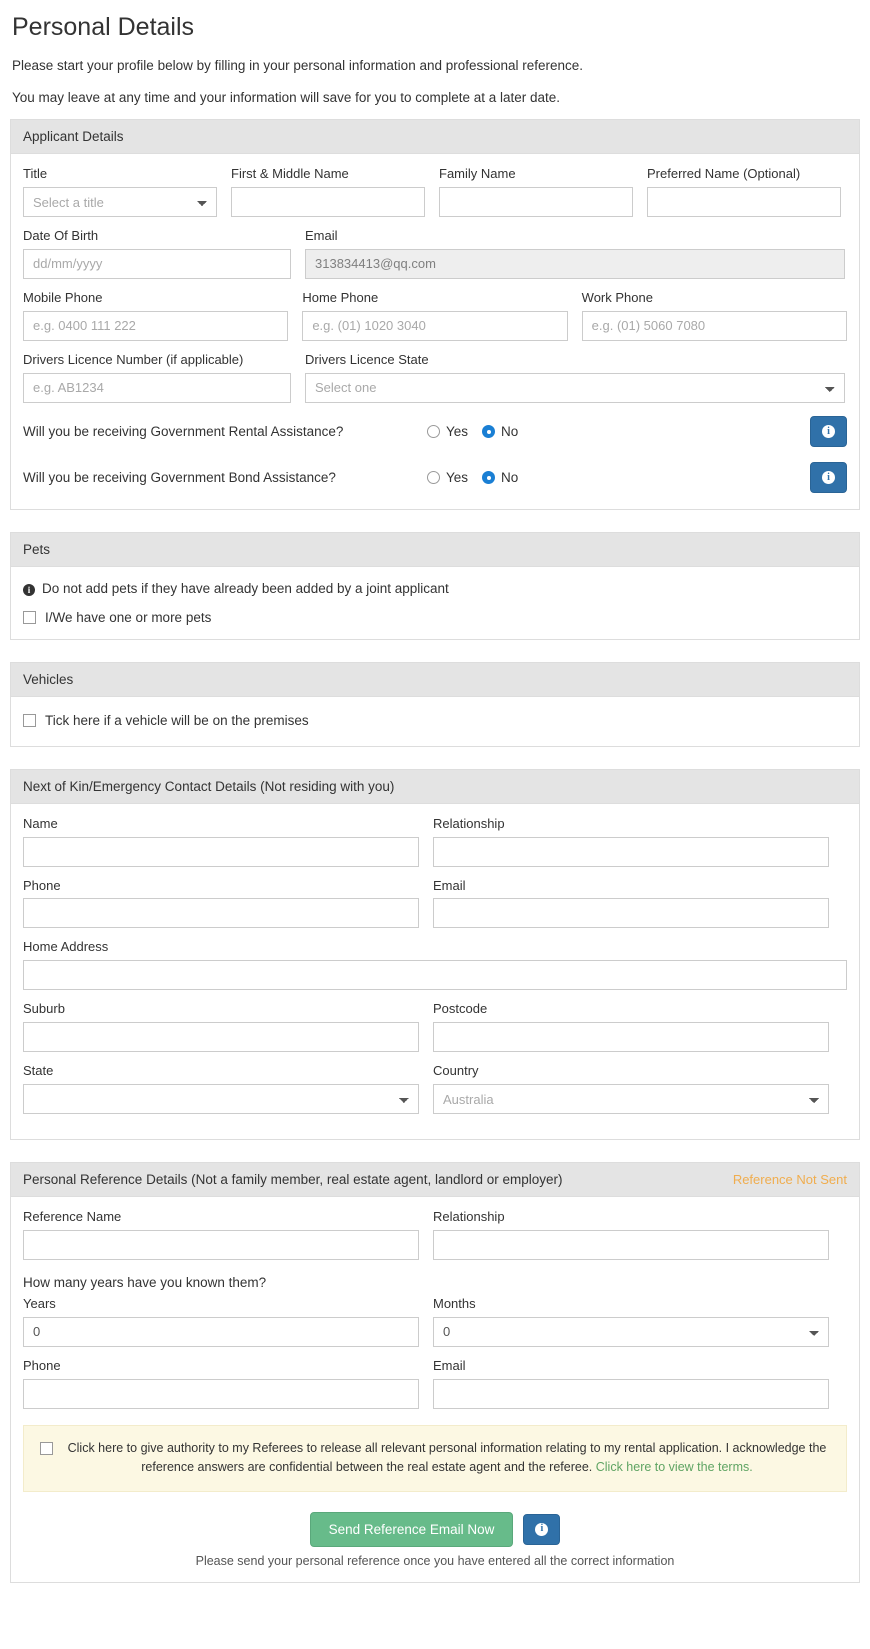 The height and width of the screenshot is (1649, 870). What do you see at coordinates (157, 387) in the screenshot?
I see `licence-number-input` at bounding box center [157, 387].